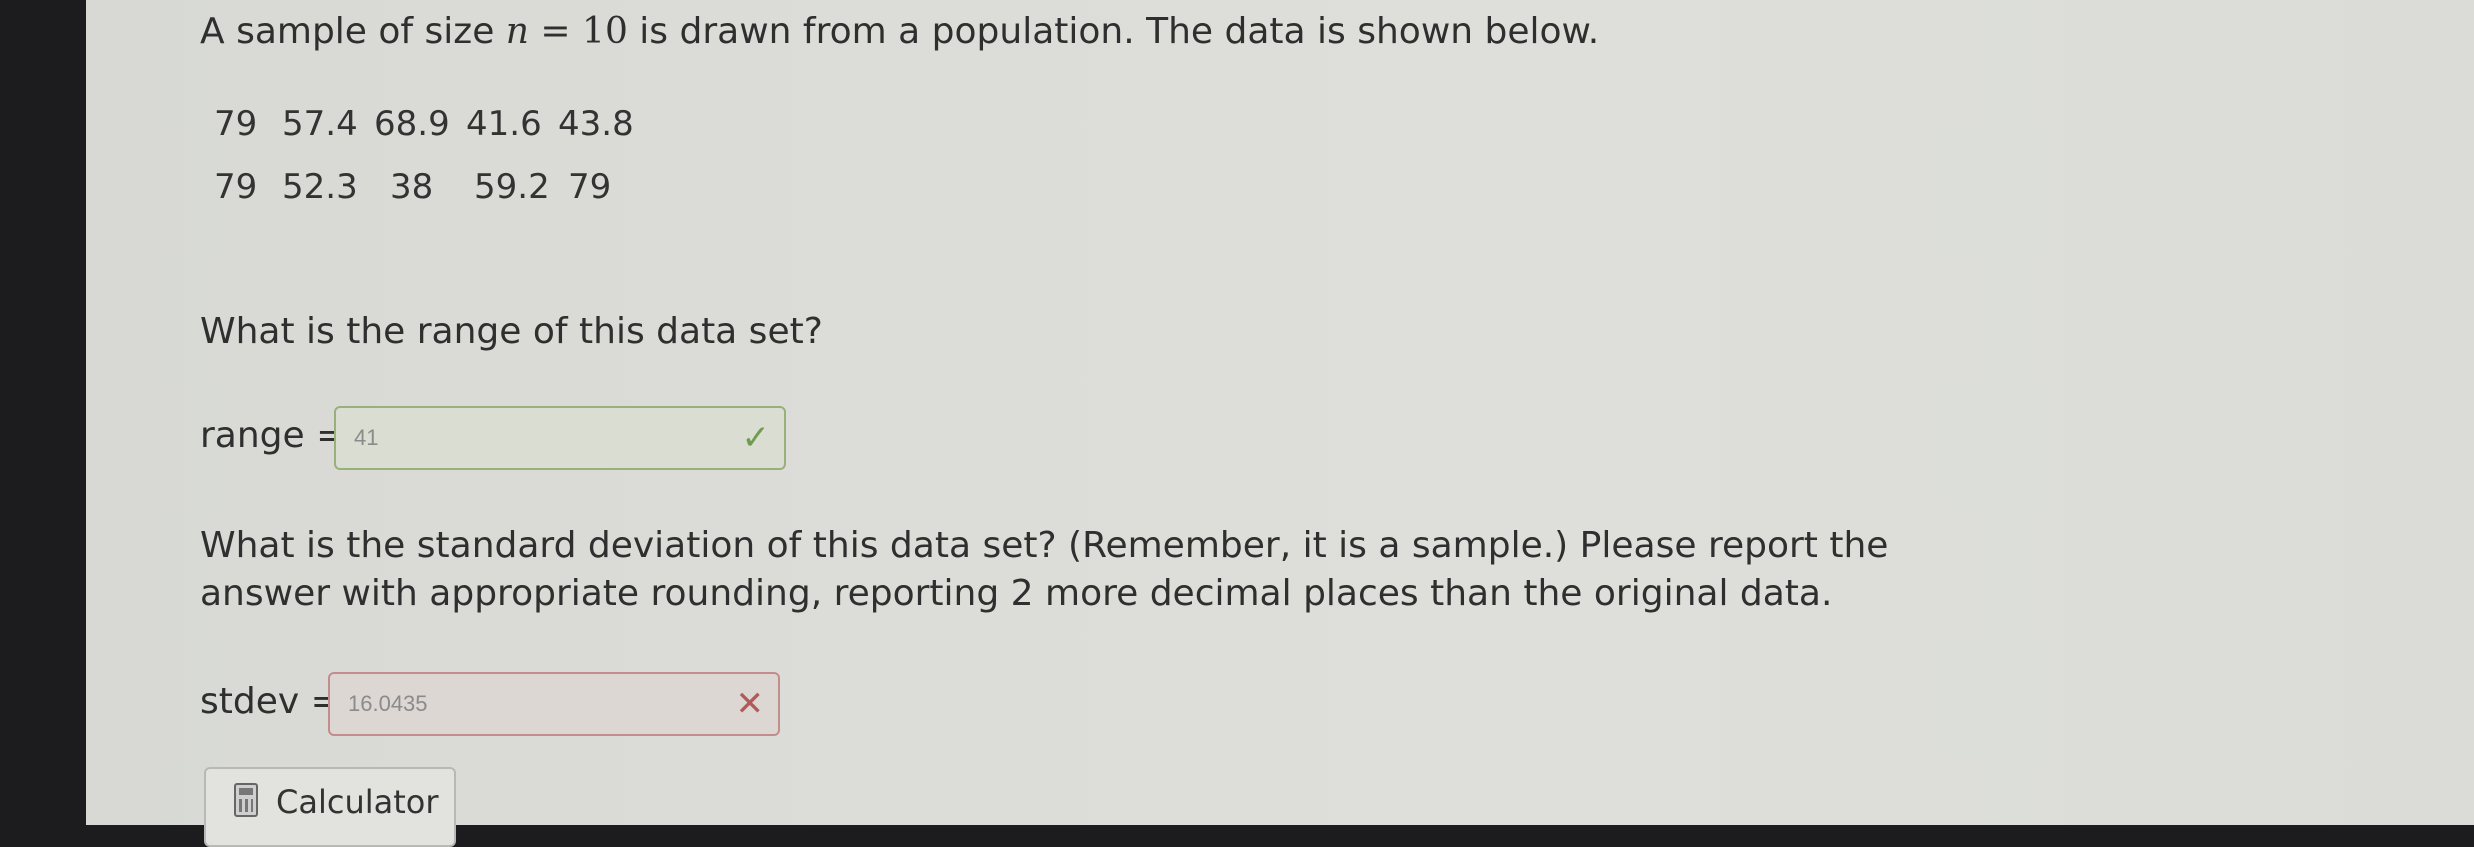  I want to click on data-row: 79 52.3 38 59.2 79, so click(437, 186).